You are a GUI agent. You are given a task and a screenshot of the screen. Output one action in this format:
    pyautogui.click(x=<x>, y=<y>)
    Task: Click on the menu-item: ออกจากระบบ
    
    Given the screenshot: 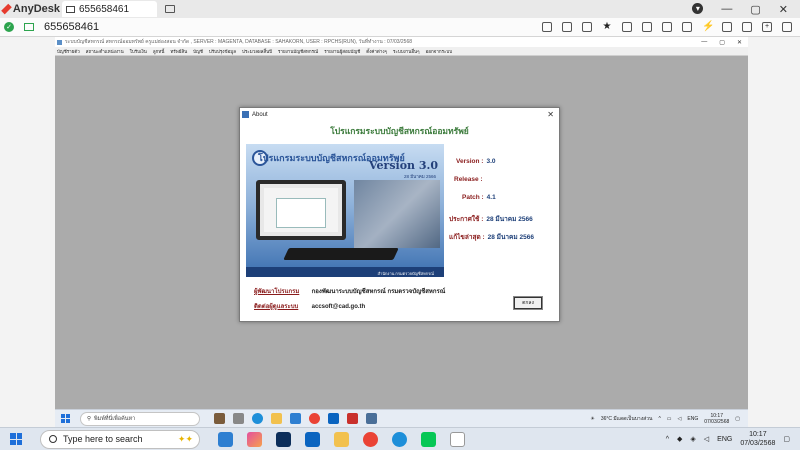 What is the action you would take?
    pyautogui.click(x=439, y=51)
    